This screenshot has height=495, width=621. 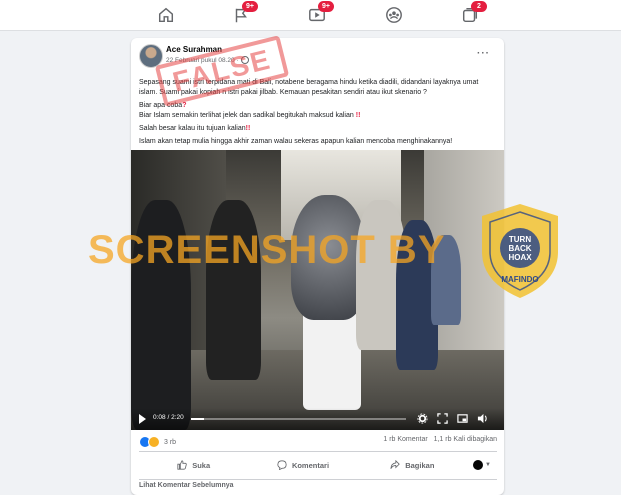 What do you see at coordinates (151, 56) in the screenshot?
I see `avatar` at bounding box center [151, 56].